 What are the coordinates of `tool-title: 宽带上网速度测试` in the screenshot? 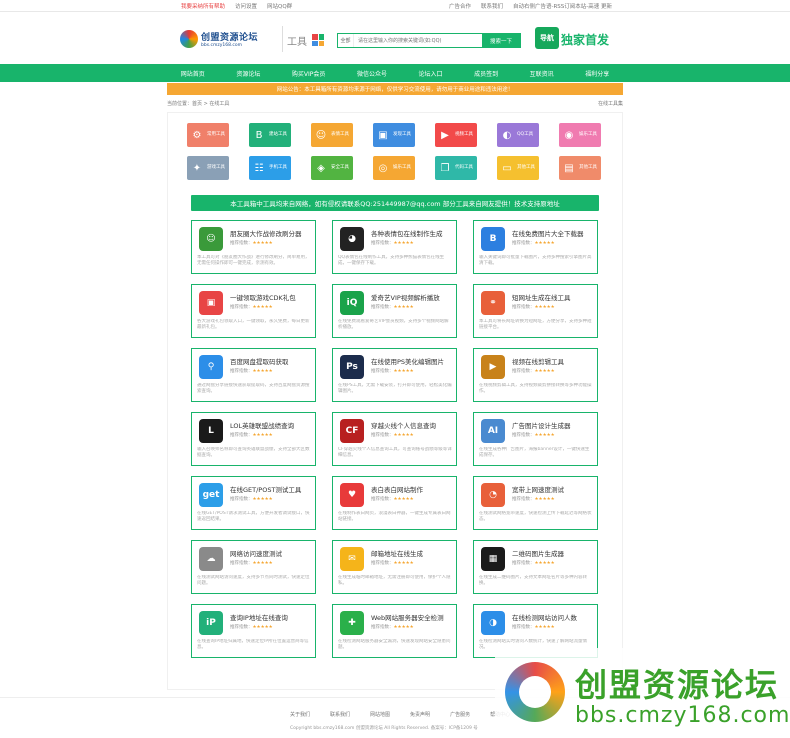 It's located at (538, 489).